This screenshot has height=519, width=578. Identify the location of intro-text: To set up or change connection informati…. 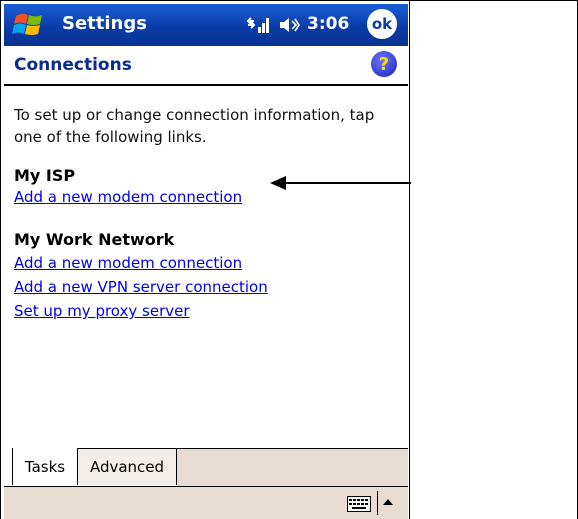
(194, 126).